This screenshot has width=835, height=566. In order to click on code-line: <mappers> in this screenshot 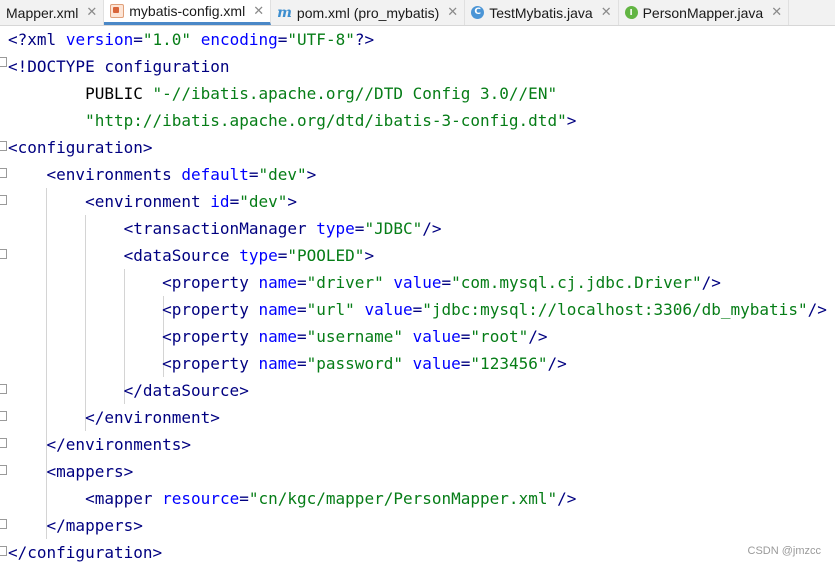, I will do `click(90, 471)`.